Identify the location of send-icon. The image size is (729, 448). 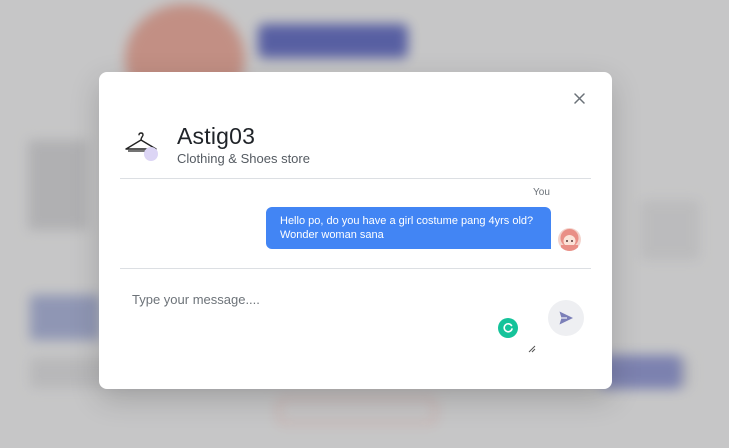
(566, 318).